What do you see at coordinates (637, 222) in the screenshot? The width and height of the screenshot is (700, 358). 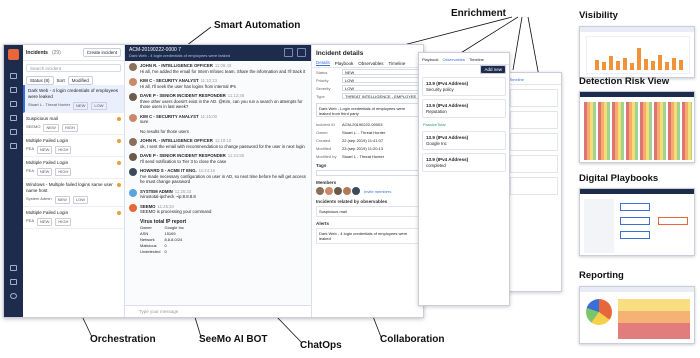 I see `digital-playbooks-thumbnail` at bounding box center [637, 222].